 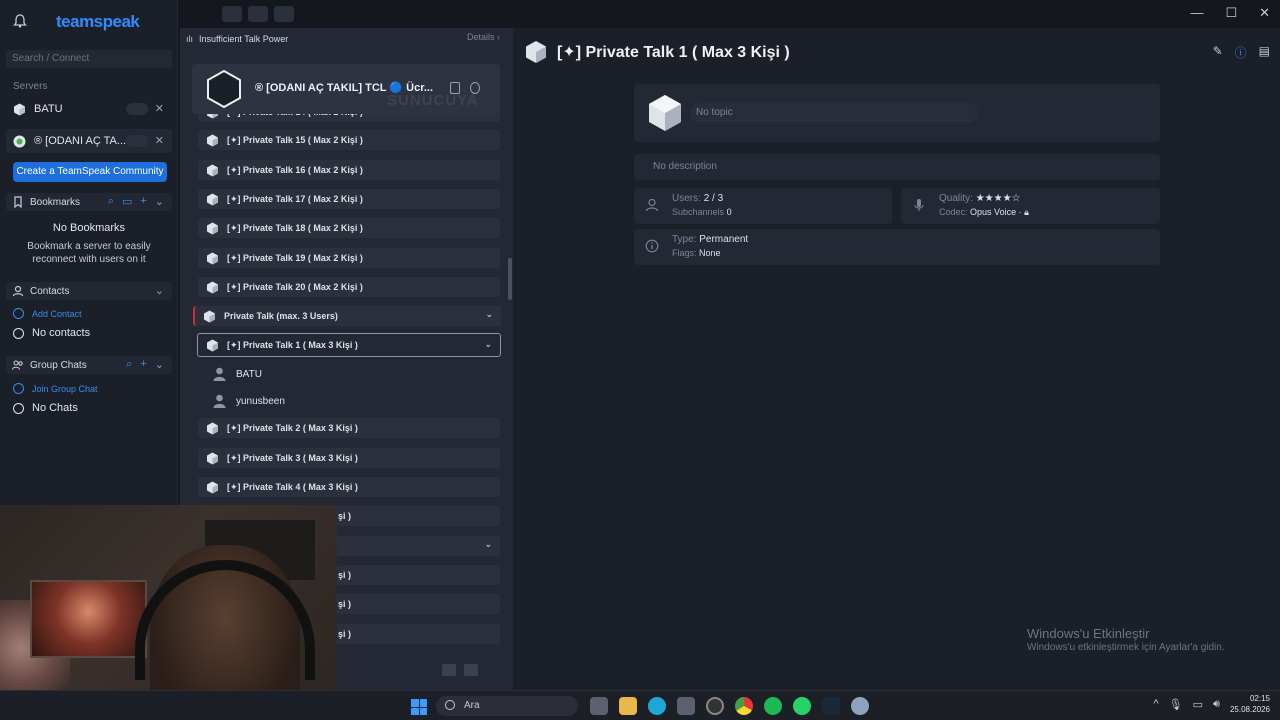 I want to click on edge-icon, so click(x=657, y=706).